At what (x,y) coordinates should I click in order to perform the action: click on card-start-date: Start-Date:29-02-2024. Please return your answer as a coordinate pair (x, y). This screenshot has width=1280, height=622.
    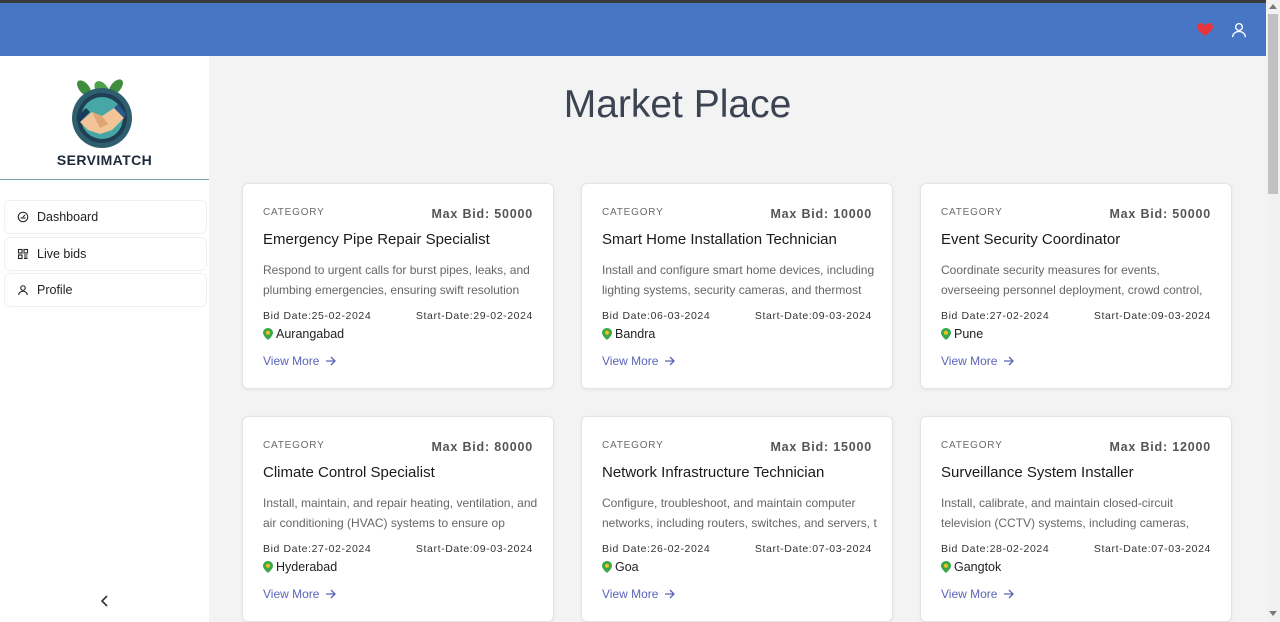
    Looking at the image, I should click on (474, 316).